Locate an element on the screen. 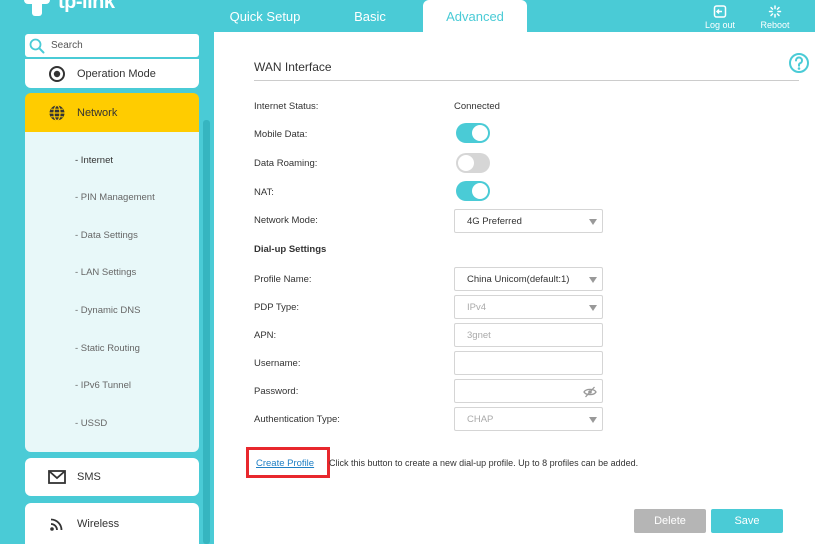 The width and height of the screenshot is (815, 544). submenu-item-static-routing: - Static Routing is located at coordinates (107, 348).